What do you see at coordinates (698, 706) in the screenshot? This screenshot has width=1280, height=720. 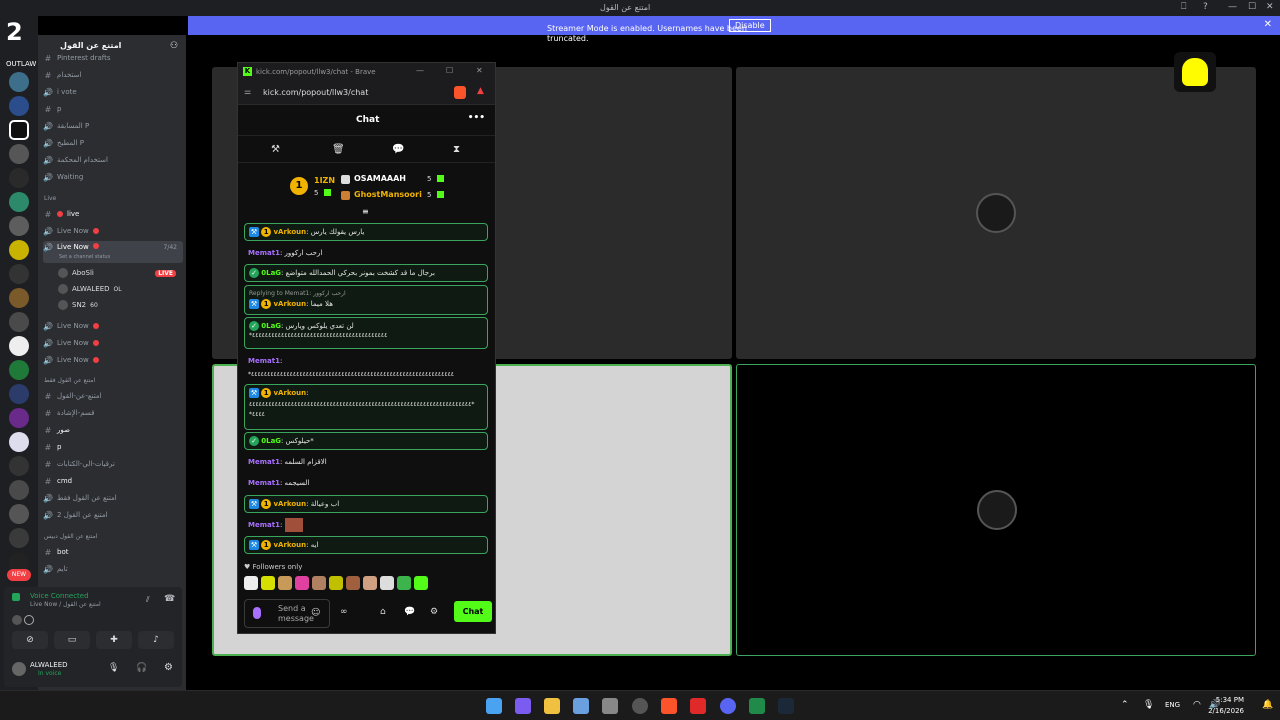 I see `app-icon` at bounding box center [698, 706].